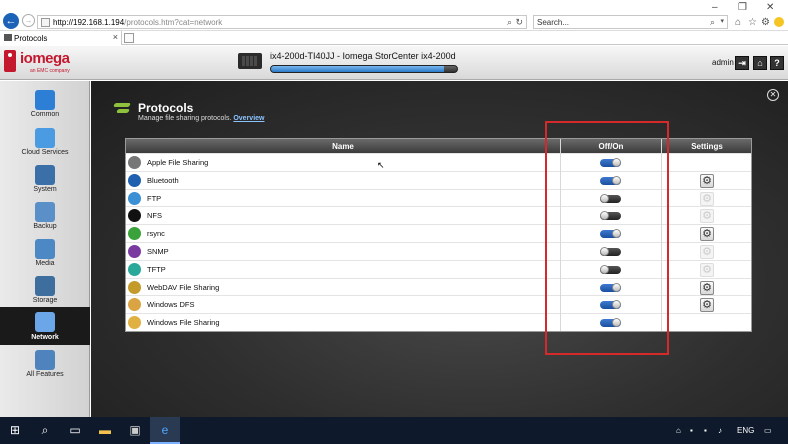 The image size is (788, 444). I want to click on sidebar-item-label: Cloud Services, so click(45, 152).